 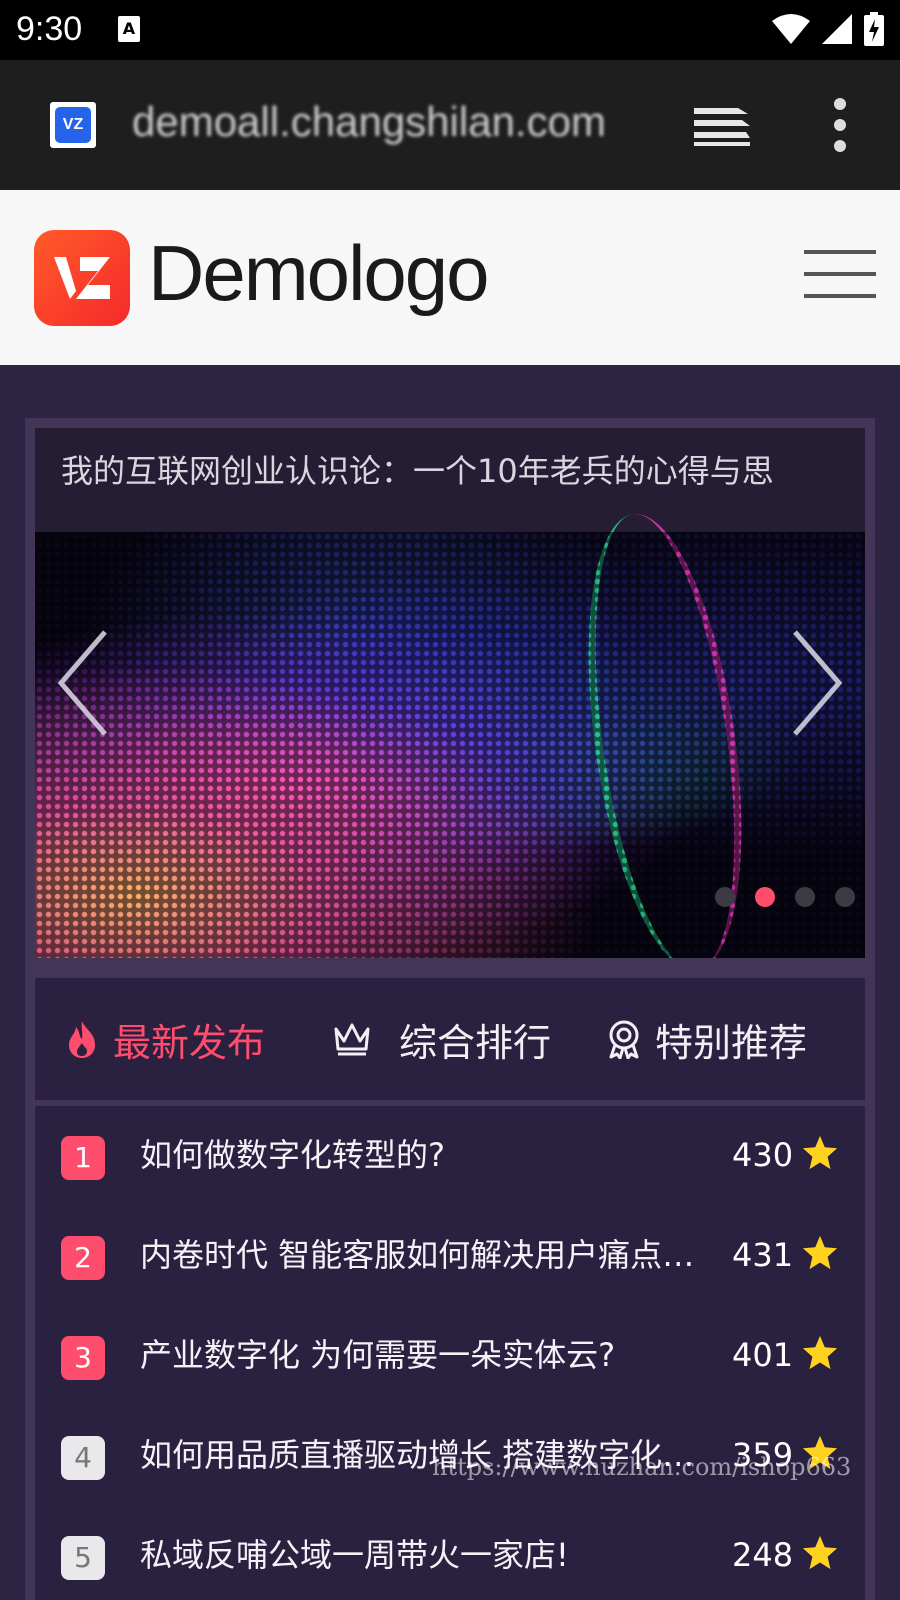 I want to click on notification-icon: A, so click(x=129, y=29).